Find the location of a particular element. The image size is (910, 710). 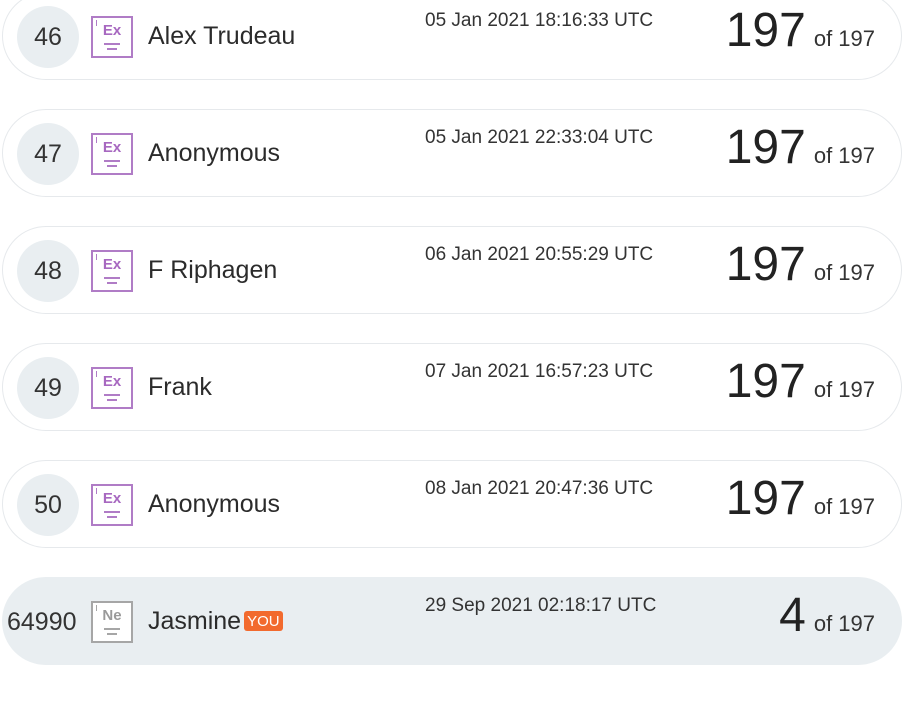

rank-badge: 49 is located at coordinates (48, 388).